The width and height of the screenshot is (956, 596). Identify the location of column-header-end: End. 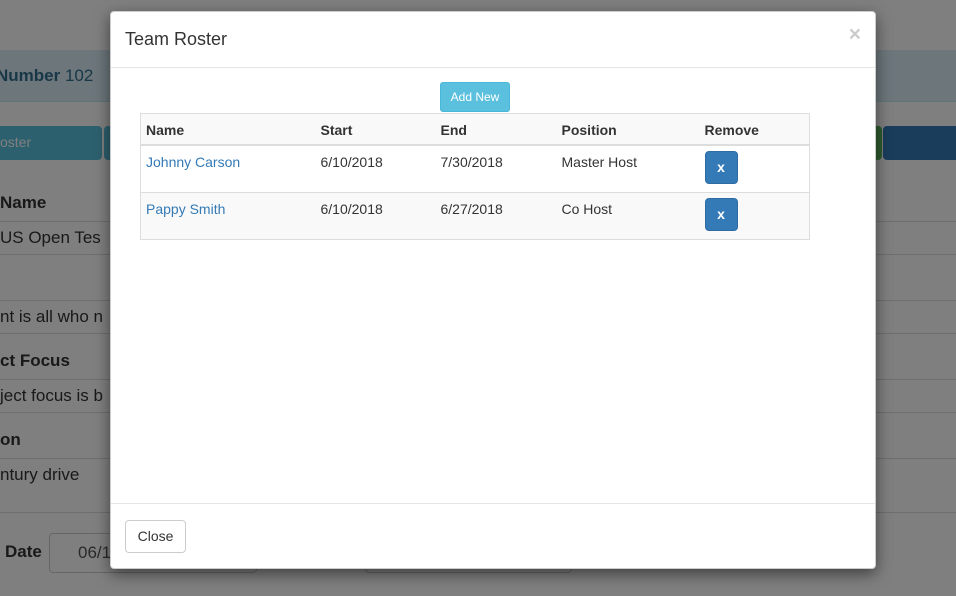
(496, 129).